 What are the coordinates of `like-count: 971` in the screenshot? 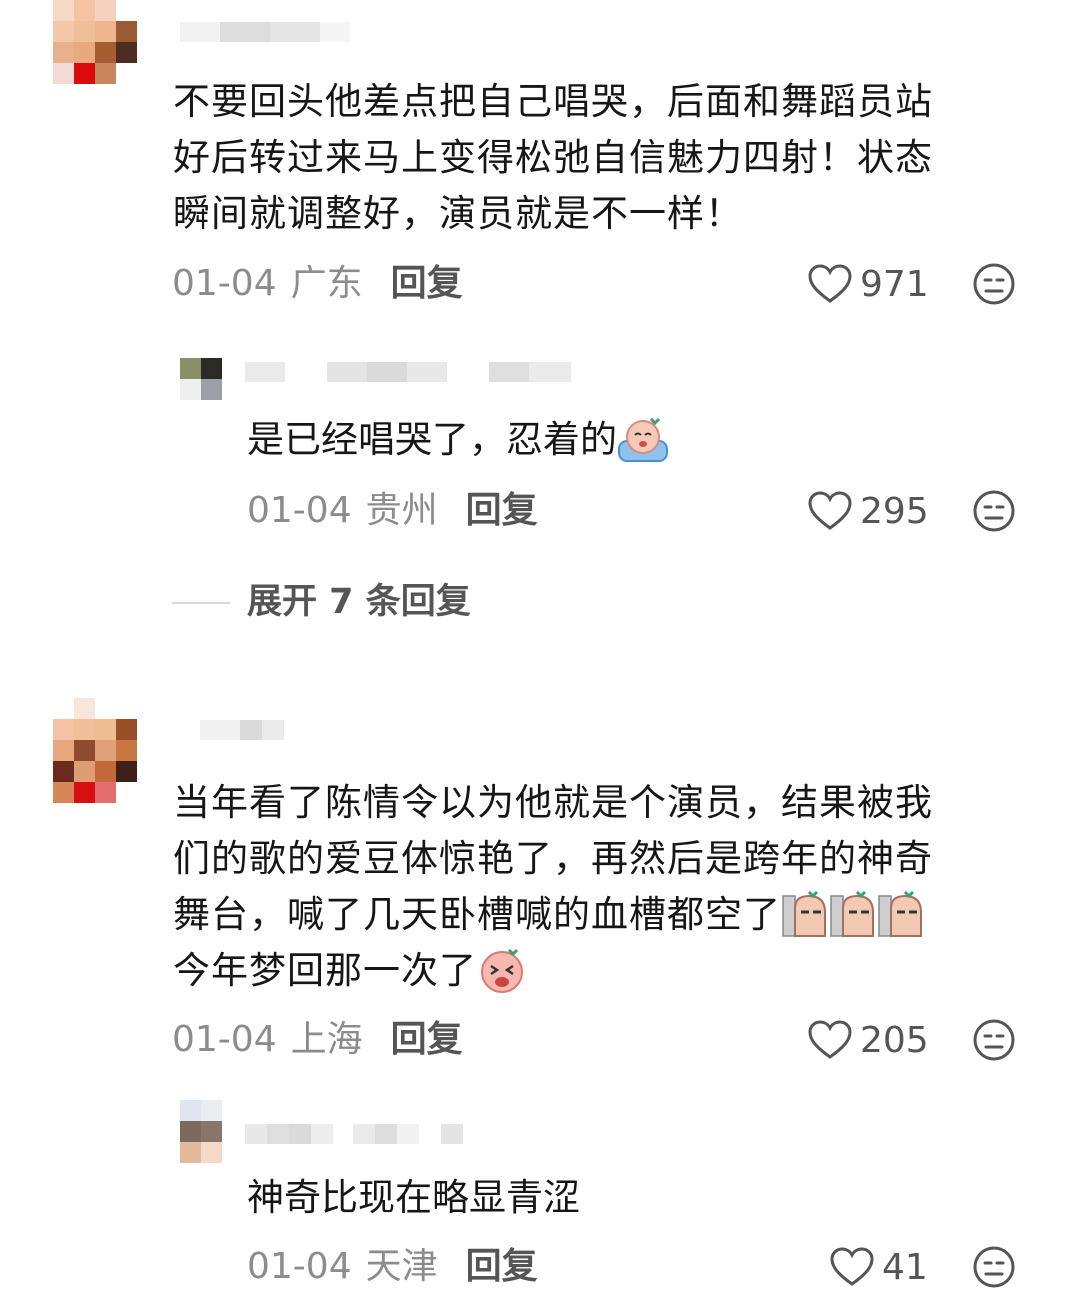 It's located at (894, 284).